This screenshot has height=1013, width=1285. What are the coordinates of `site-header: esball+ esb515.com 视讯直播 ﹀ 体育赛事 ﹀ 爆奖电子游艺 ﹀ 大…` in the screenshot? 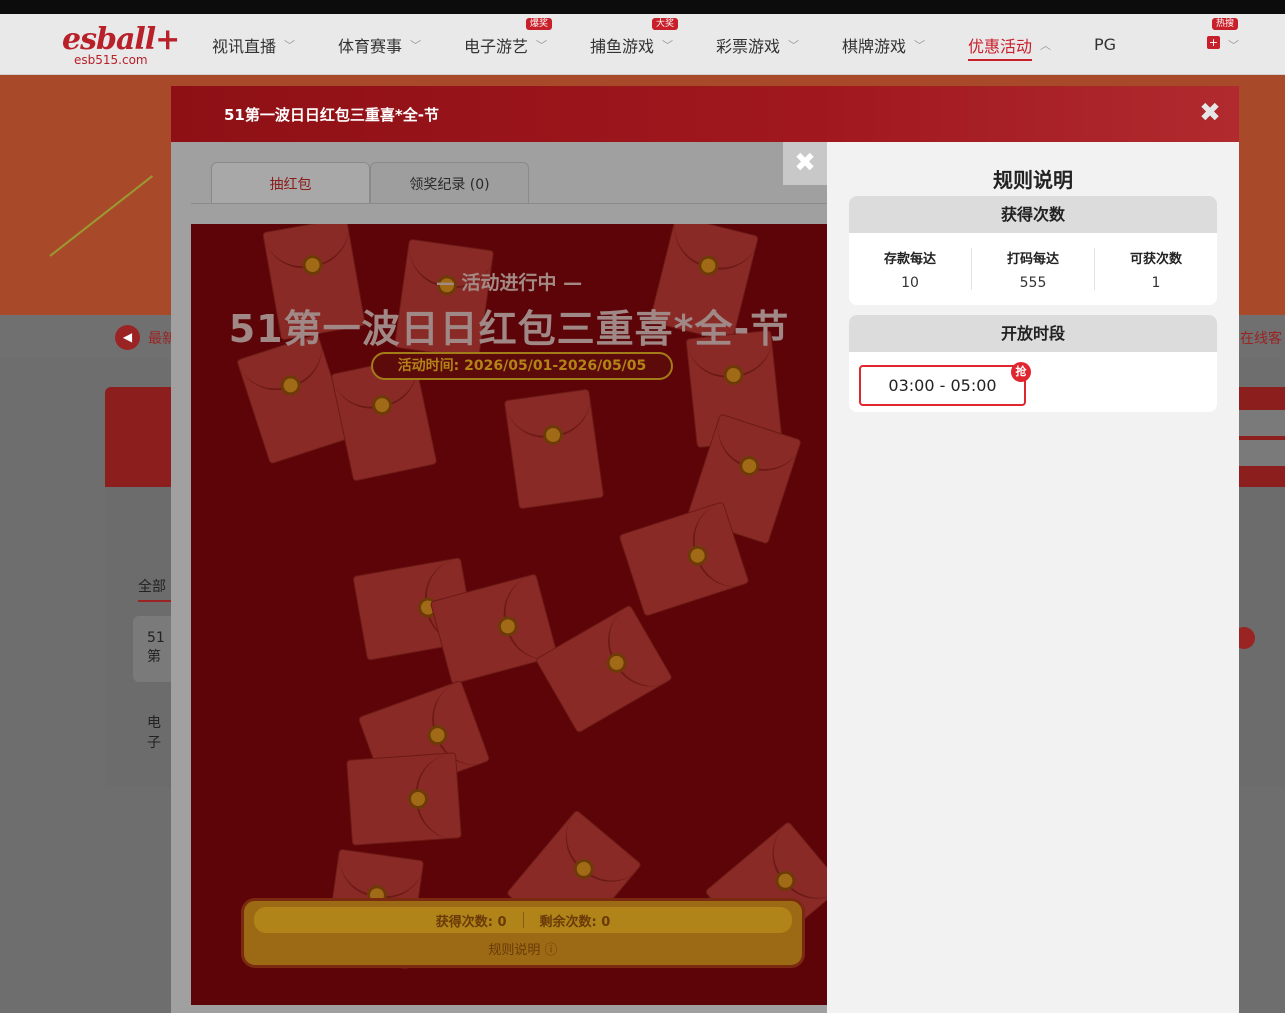 It's located at (642, 44).